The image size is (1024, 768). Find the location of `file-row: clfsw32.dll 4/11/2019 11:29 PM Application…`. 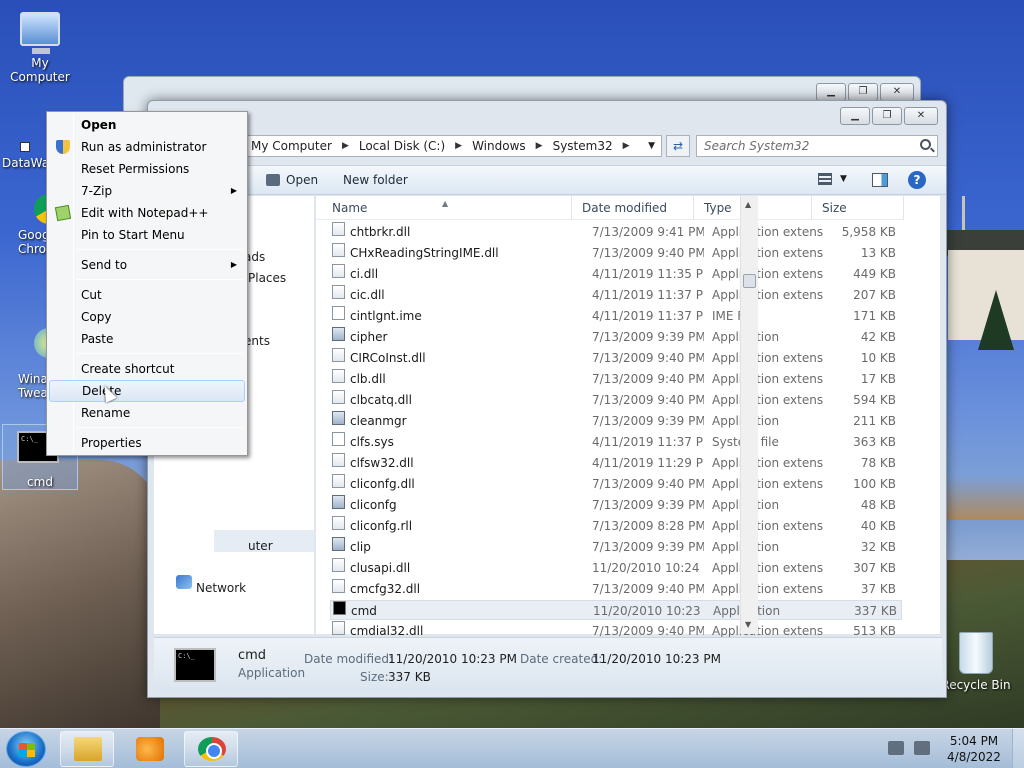

file-row: clfsw32.dll 4/11/2019 11:29 PM Application… is located at coordinates (616, 463).